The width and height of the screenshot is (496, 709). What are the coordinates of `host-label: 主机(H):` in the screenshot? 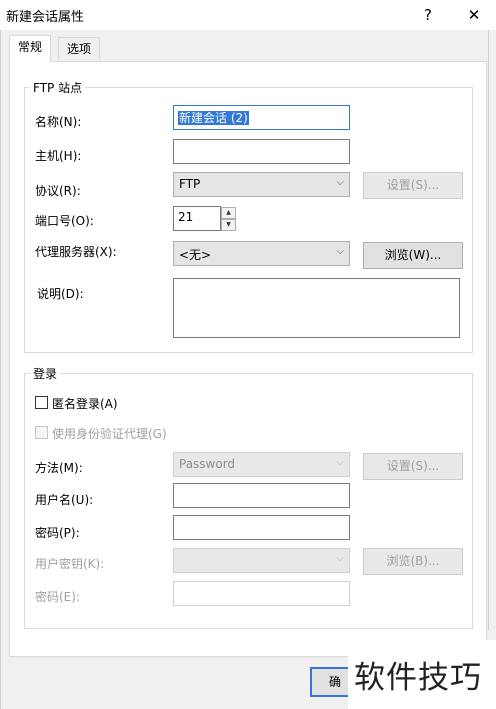 It's located at (58, 156).